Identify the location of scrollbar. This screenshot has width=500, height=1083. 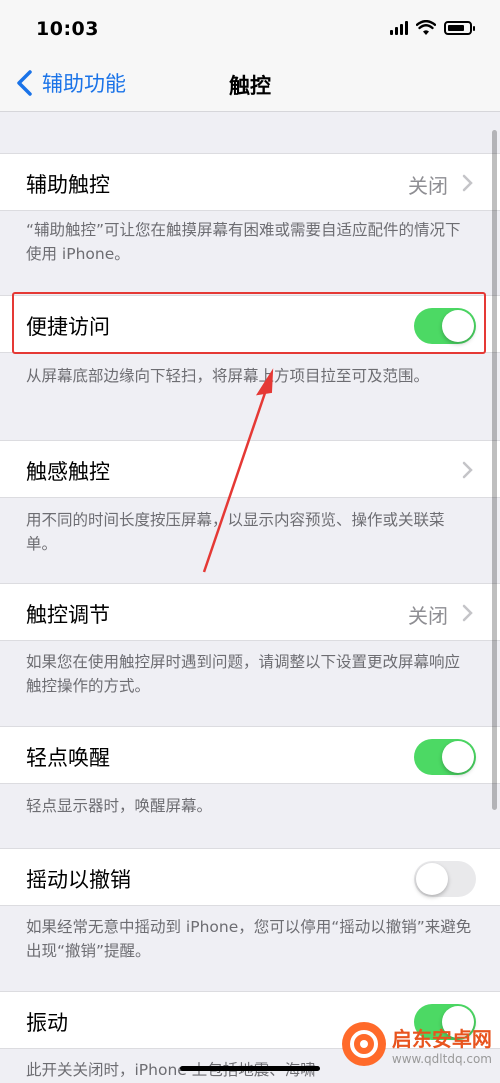
(494, 470).